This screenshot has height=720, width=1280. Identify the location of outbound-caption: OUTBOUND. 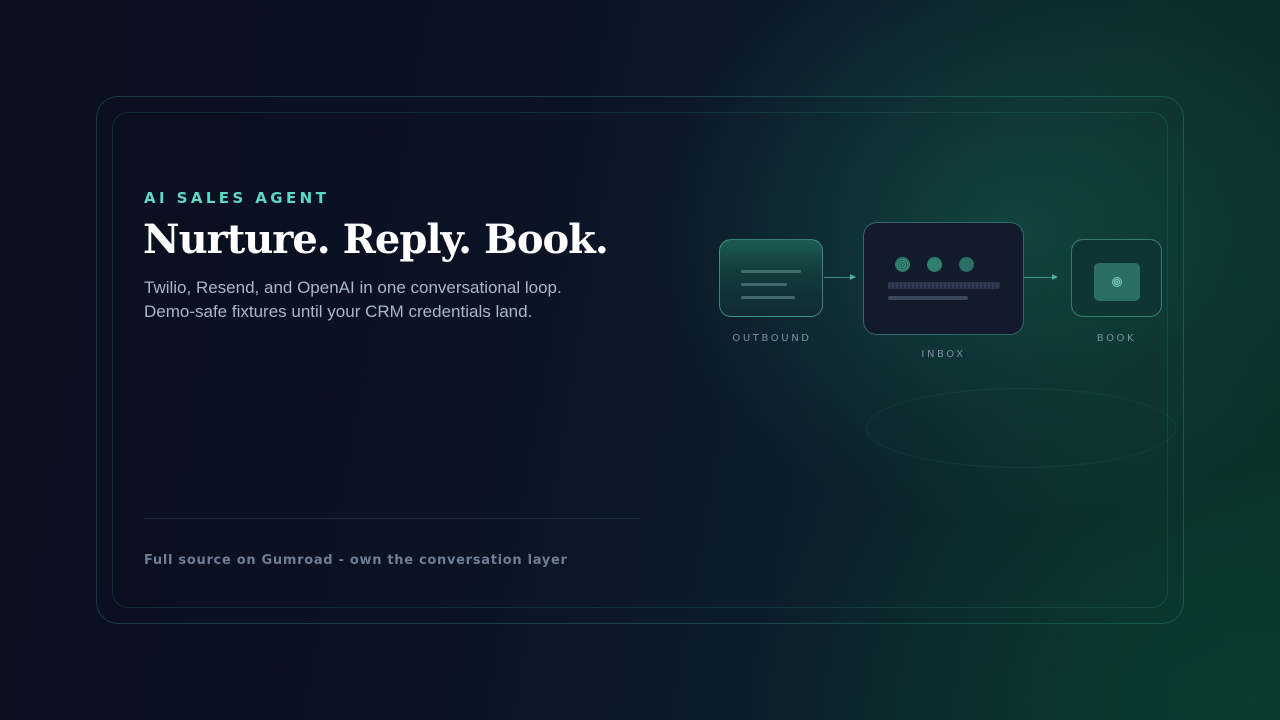
(772, 338).